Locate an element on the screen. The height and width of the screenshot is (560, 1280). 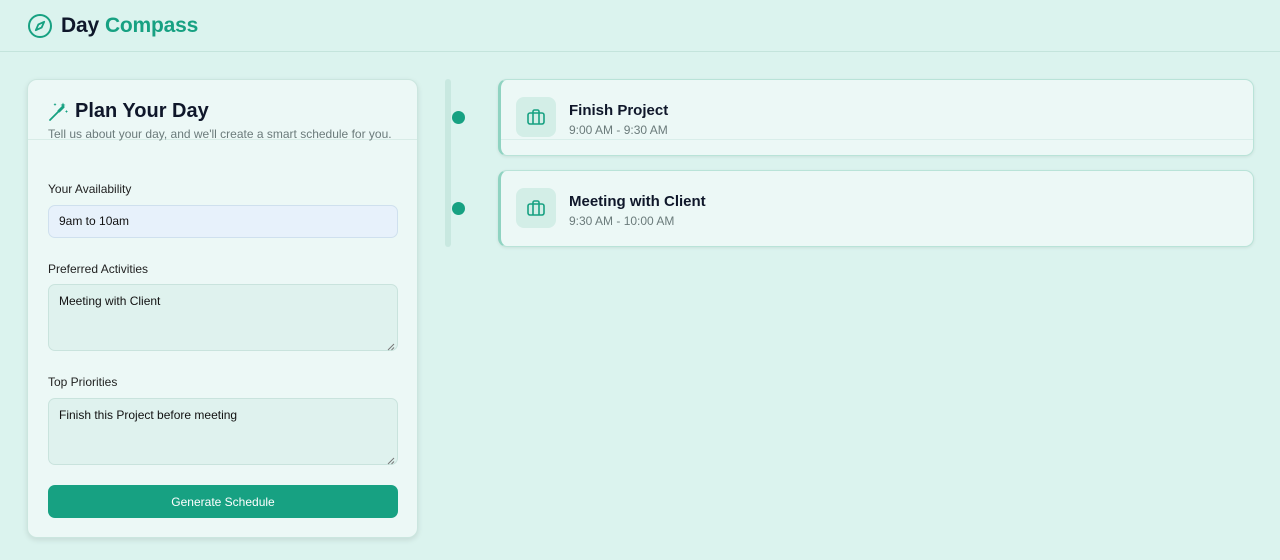
availability-label: Your Availability is located at coordinates (90, 189).